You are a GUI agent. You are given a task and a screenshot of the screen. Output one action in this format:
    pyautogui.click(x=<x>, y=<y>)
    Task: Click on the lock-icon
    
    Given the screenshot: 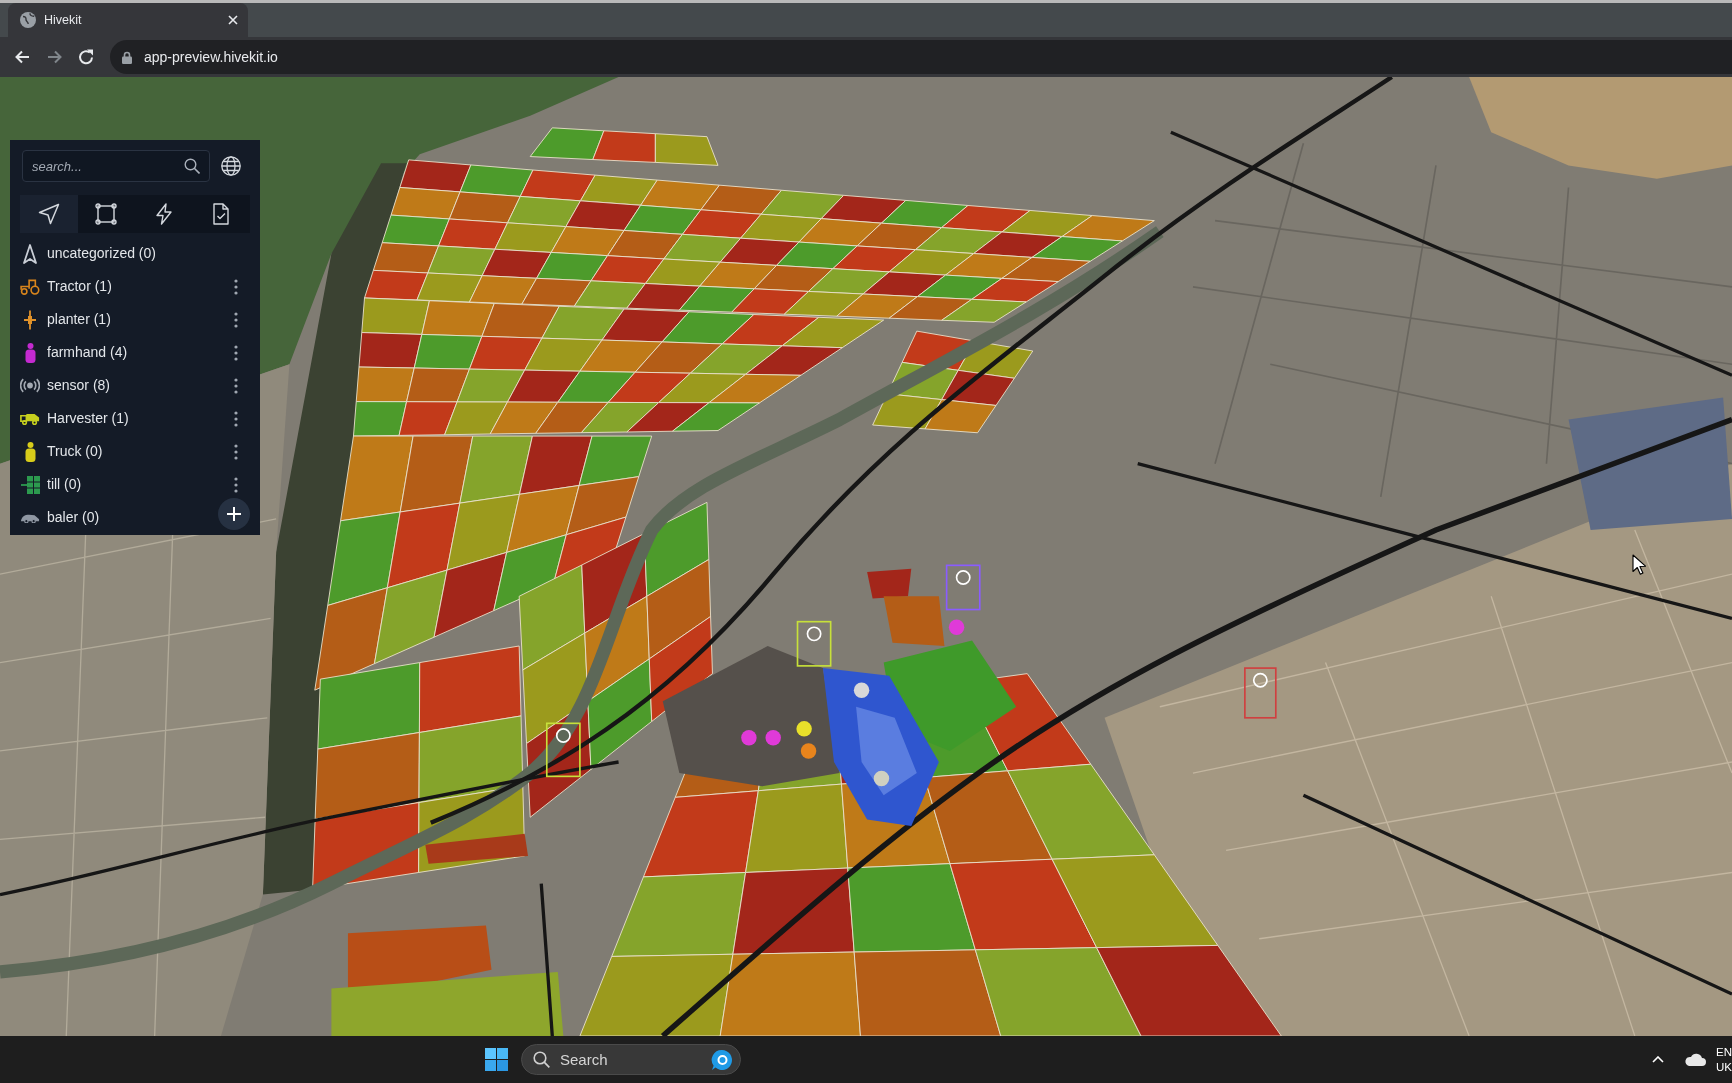 What is the action you would take?
    pyautogui.click(x=127, y=57)
    